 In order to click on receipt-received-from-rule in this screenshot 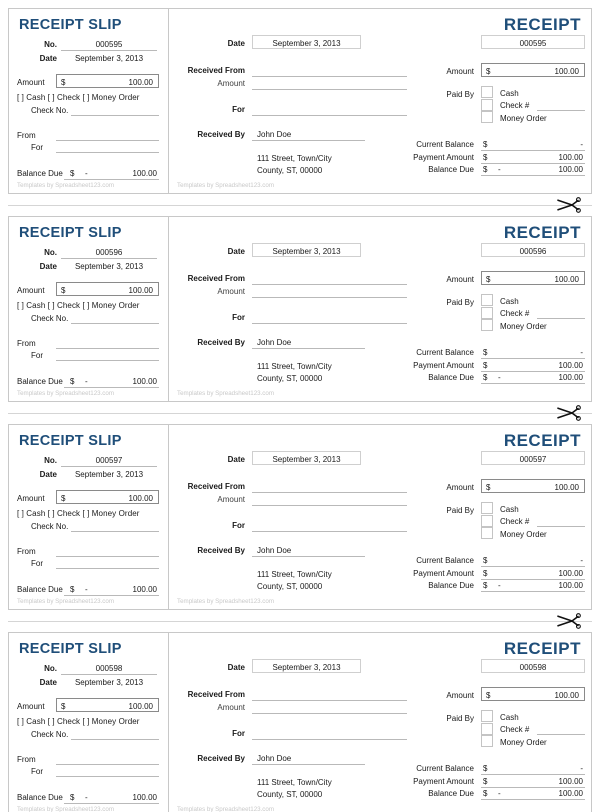, I will do `click(329, 700)`.